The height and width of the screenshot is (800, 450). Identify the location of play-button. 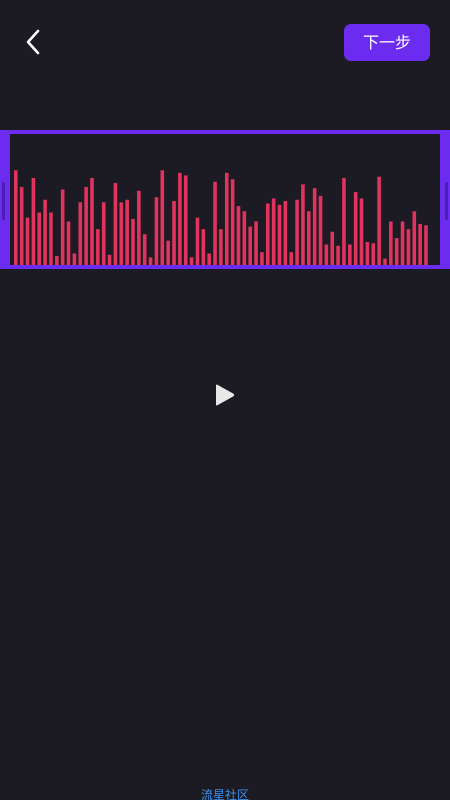
(224, 395).